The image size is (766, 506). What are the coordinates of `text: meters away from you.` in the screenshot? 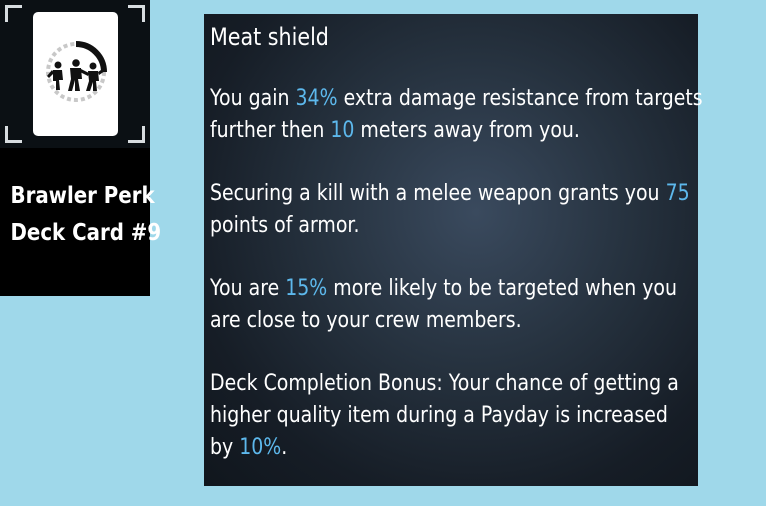 It's located at (467, 130).